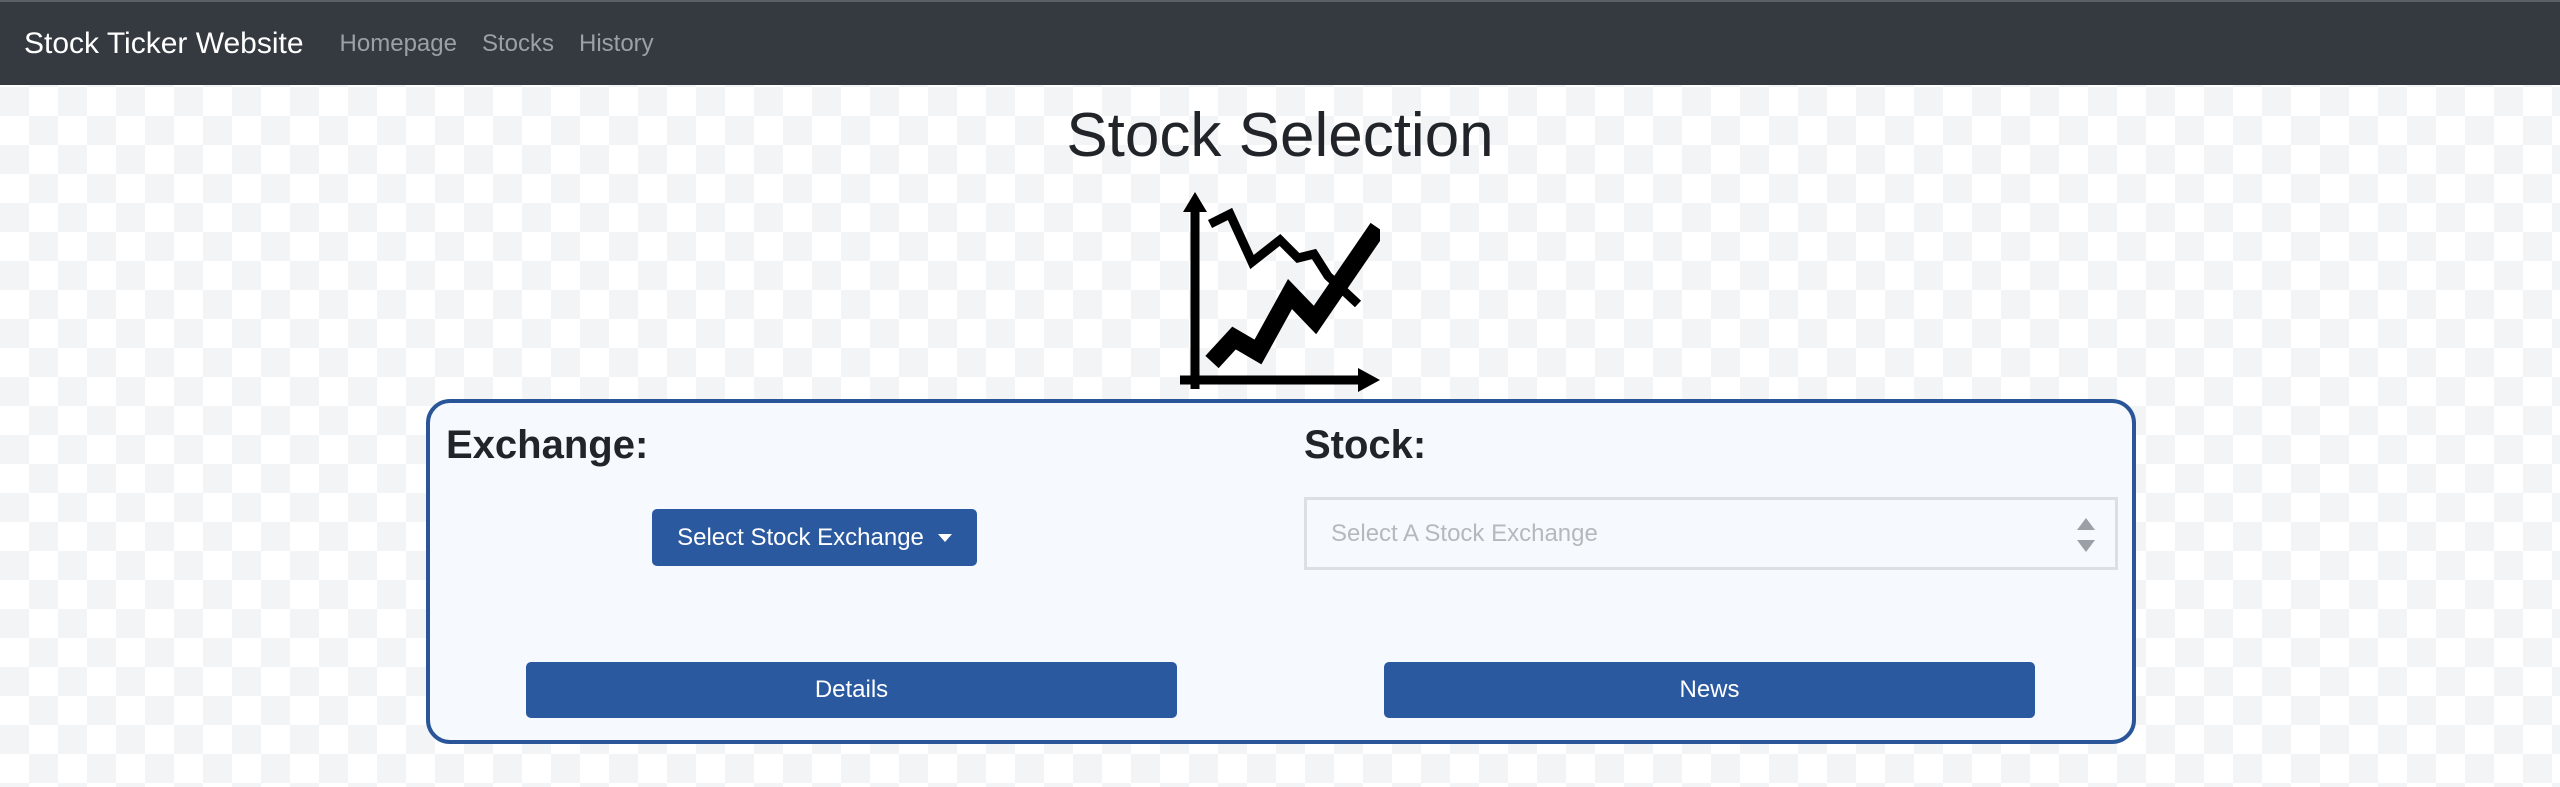 This screenshot has width=2560, height=787. I want to click on stock-select-placeholder: Select A Stock Exchange, so click(1464, 533).